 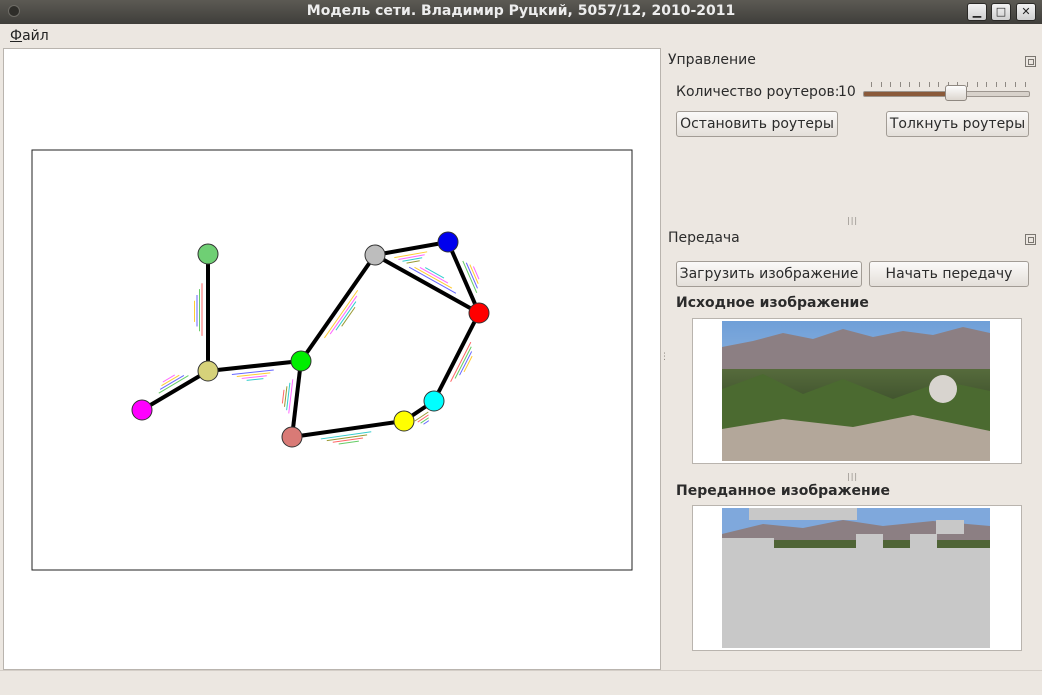 What do you see at coordinates (957, 124) in the screenshot?
I see `push-routers-button: Толкнуть роутеры` at bounding box center [957, 124].